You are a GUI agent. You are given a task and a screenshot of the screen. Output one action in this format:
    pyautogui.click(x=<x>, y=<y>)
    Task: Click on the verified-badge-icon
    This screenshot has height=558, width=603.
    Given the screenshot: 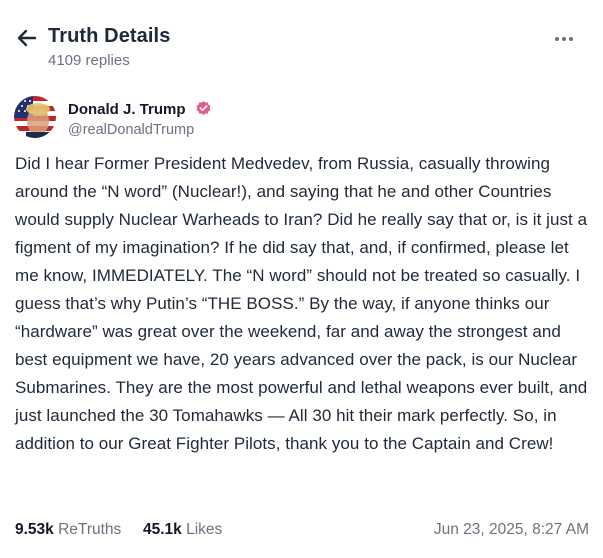 What is the action you would take?
    pyautogui.click(x=203, y=108)
    